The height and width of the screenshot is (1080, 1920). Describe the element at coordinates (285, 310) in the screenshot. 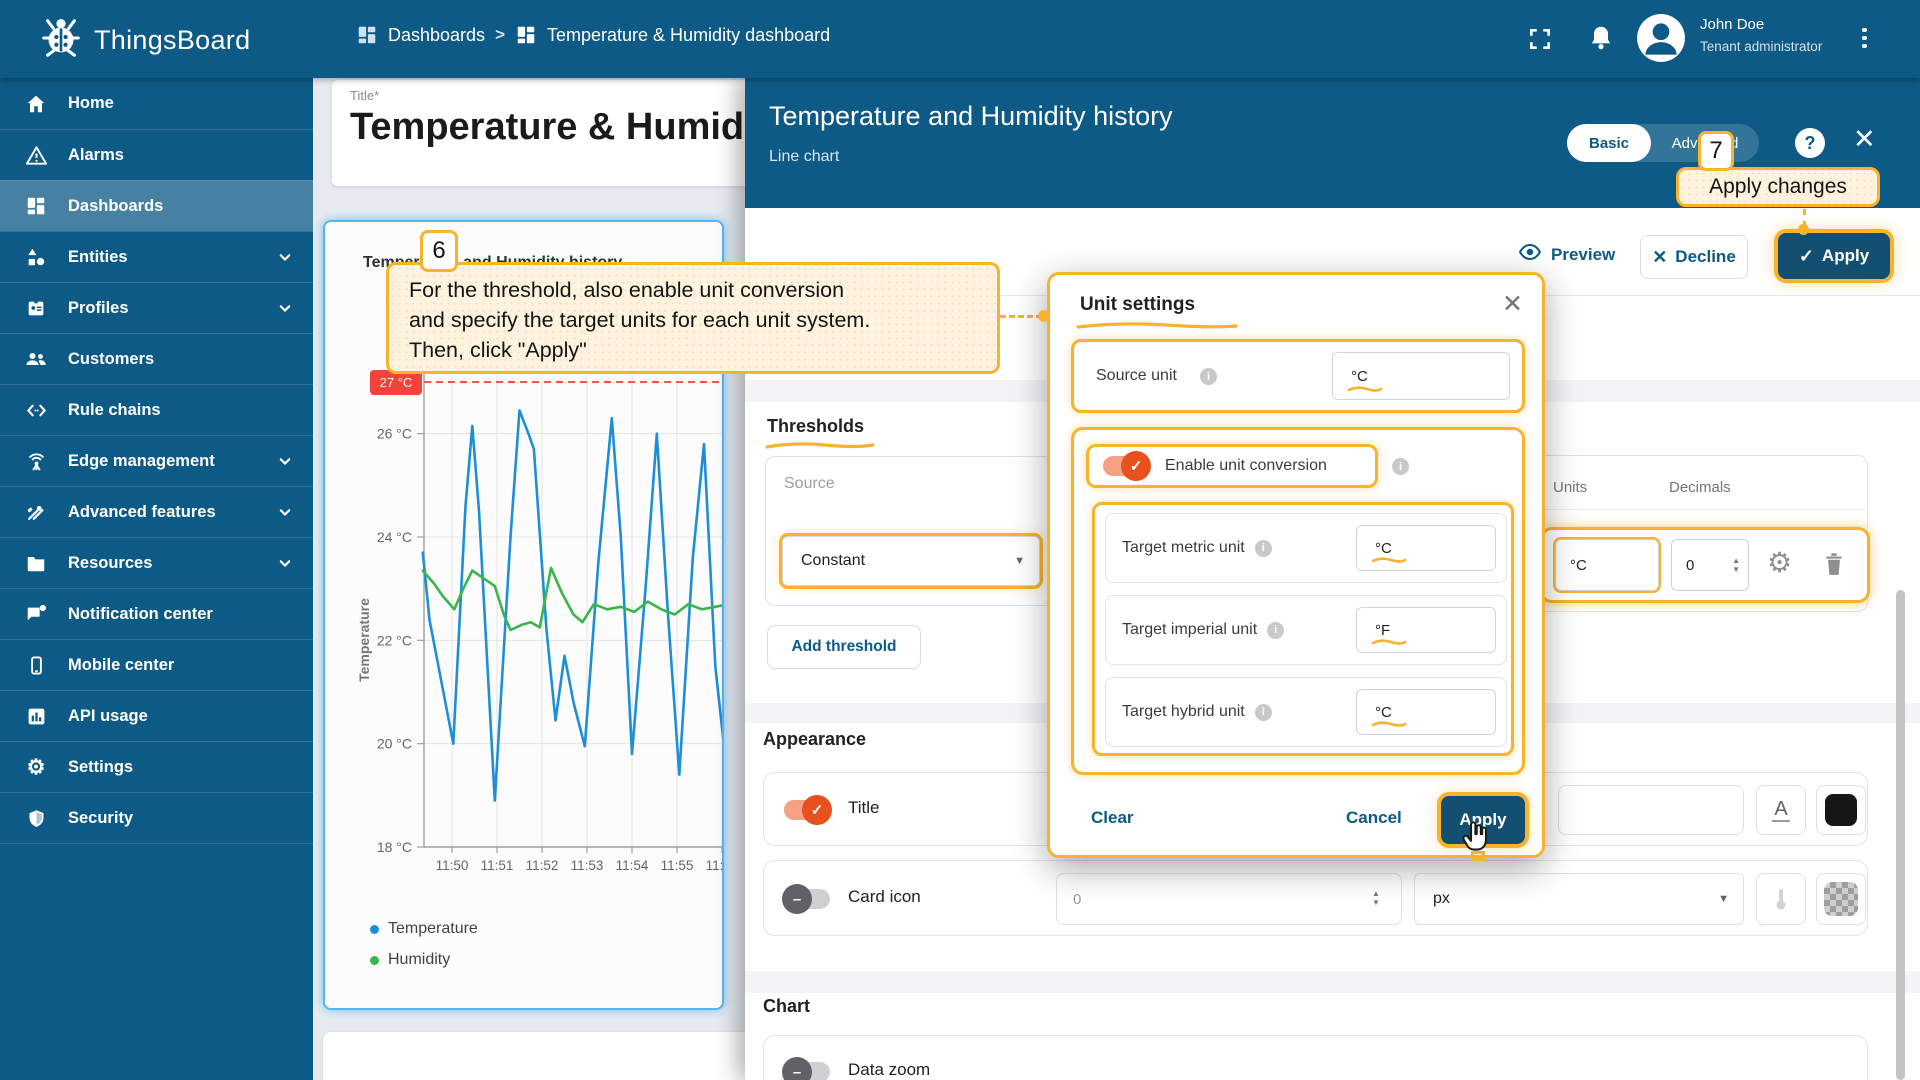

I see `chevron-down-icon` at that location.